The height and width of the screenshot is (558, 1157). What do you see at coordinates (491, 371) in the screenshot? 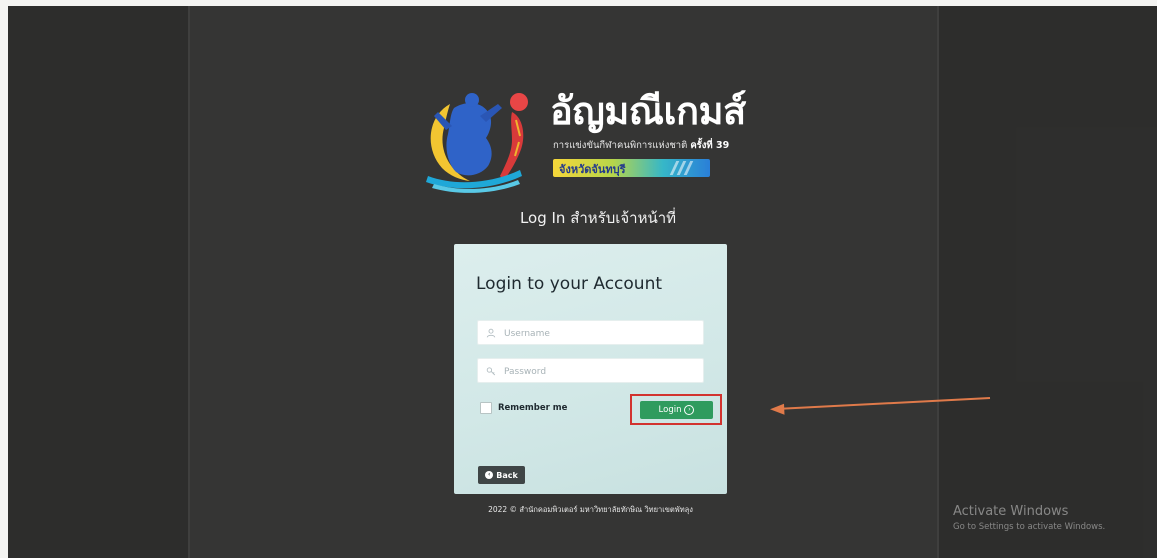
I see `key-icon` at bounding box center [491, 371].